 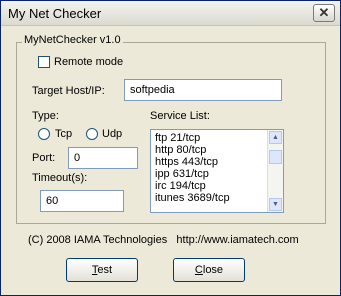 I want to click on service-list-label: Service List:, so click(x=180, y=116).